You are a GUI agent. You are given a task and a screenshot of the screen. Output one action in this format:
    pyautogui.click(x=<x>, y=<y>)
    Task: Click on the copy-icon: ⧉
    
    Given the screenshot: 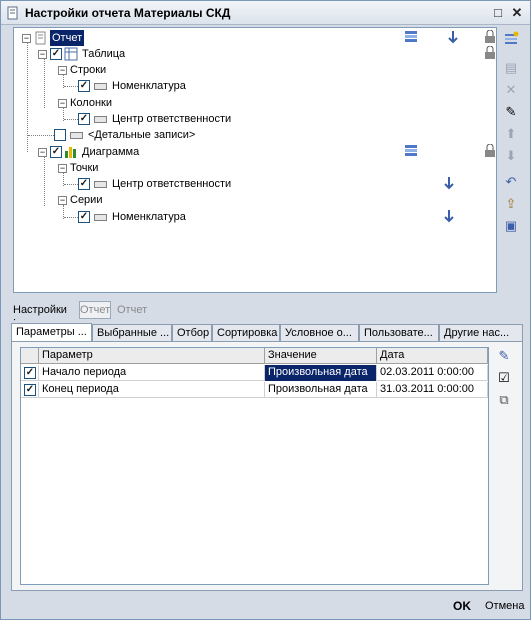 What is the action you would take?
    pyautogui.click(x=504, y=400)
    